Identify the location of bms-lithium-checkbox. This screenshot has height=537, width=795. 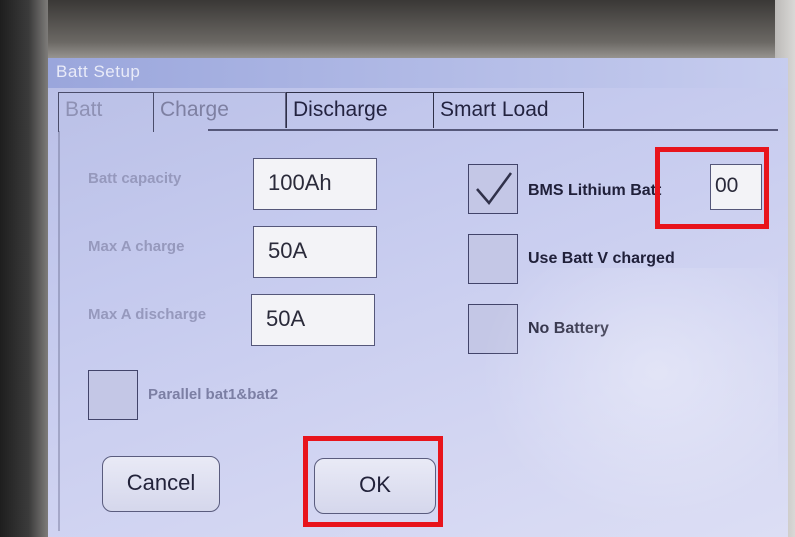
(493, 189).